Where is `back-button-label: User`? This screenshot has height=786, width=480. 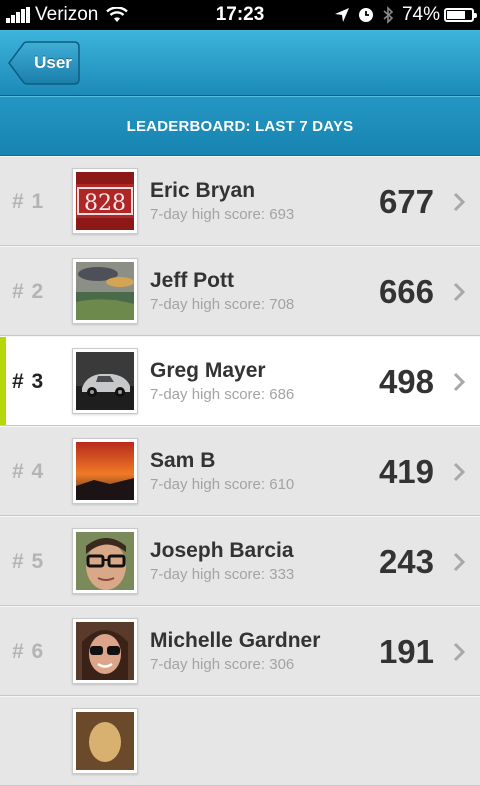
back-button-label: User is located at coordinates (53, 62).